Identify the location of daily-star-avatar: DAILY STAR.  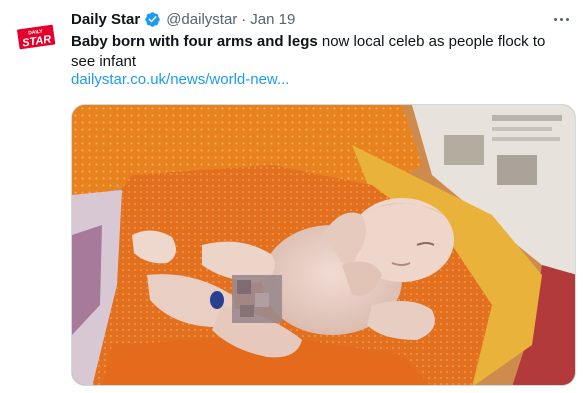
(36, 36).